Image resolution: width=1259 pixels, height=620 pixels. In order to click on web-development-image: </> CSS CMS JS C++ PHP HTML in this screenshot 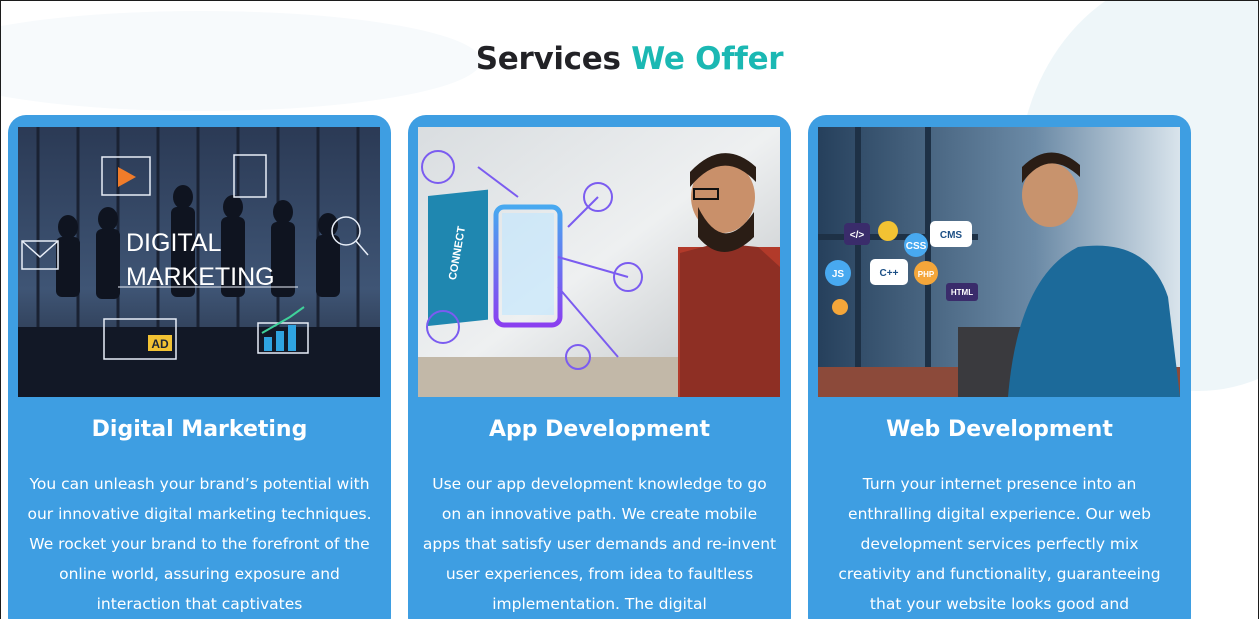, I will do `click(999, 262)`.